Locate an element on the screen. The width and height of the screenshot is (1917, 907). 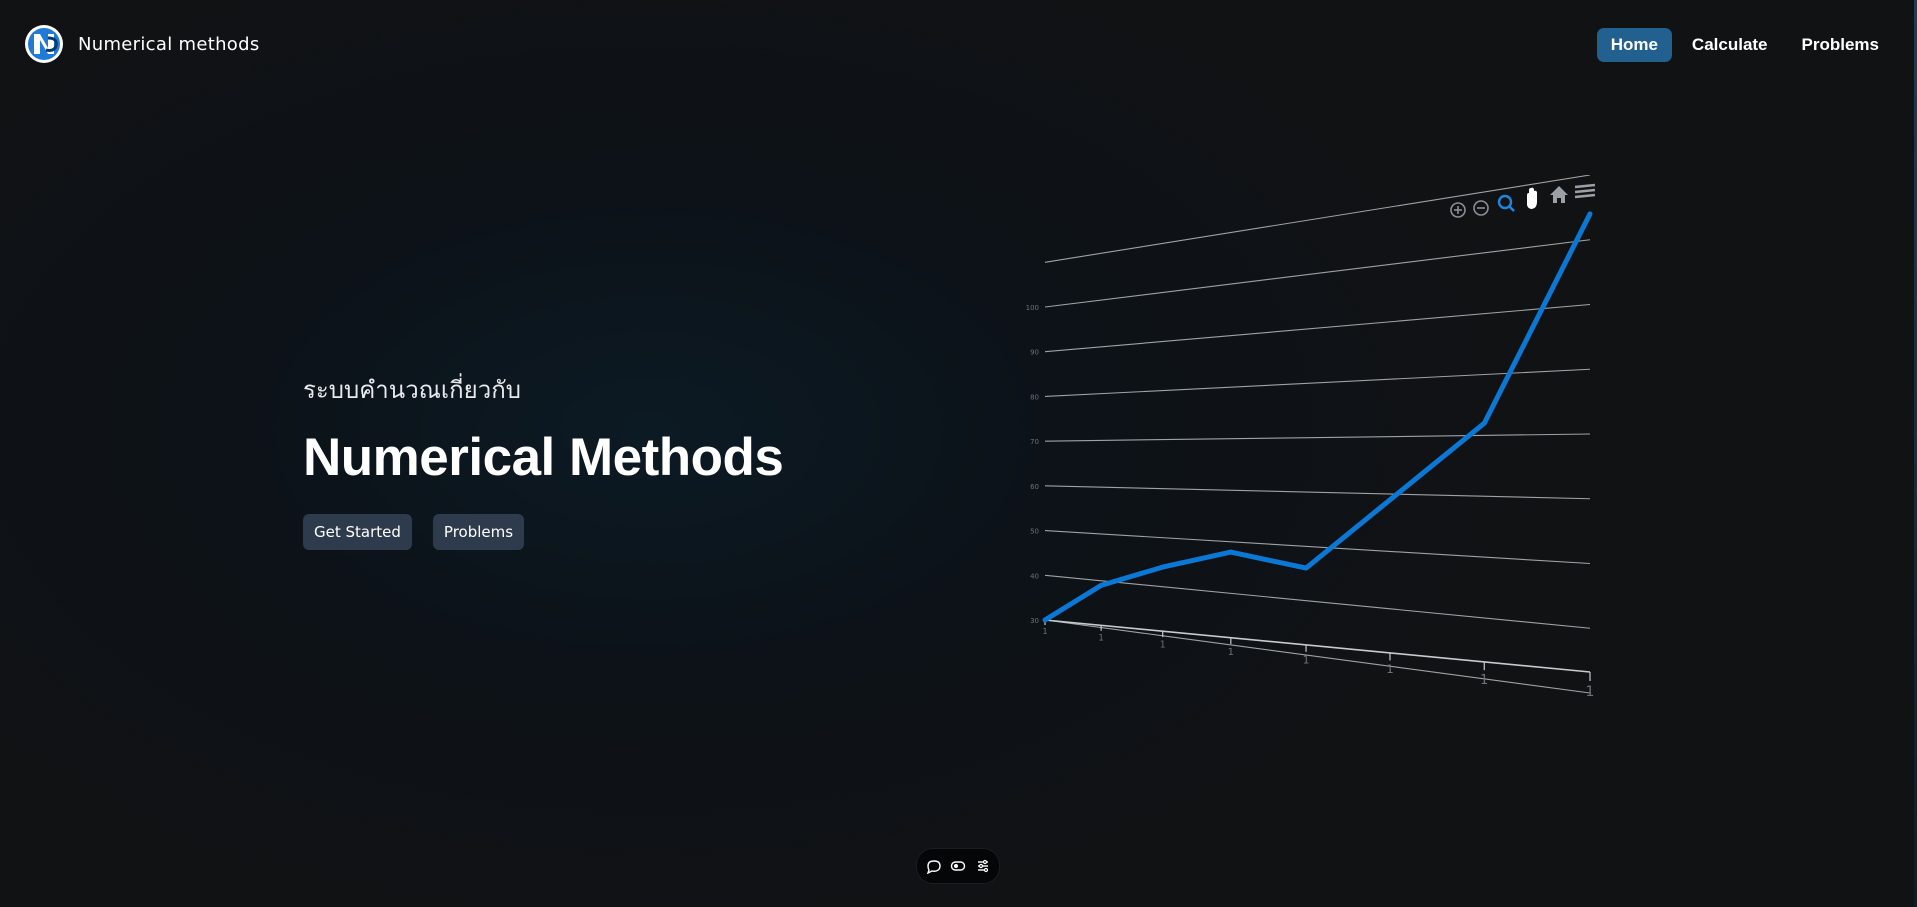
y-tick-label: 40 is located at coordinates (1034, 576).